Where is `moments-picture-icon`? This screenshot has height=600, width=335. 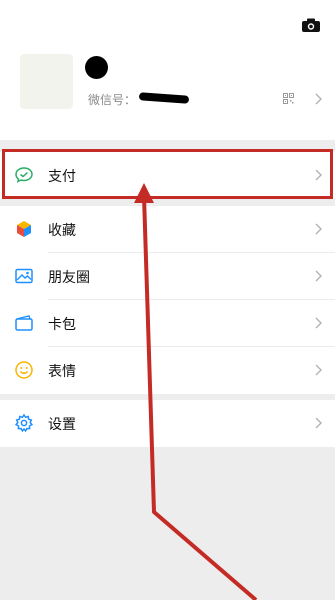 moments-picture-icon is located at coordinates (24, 276).